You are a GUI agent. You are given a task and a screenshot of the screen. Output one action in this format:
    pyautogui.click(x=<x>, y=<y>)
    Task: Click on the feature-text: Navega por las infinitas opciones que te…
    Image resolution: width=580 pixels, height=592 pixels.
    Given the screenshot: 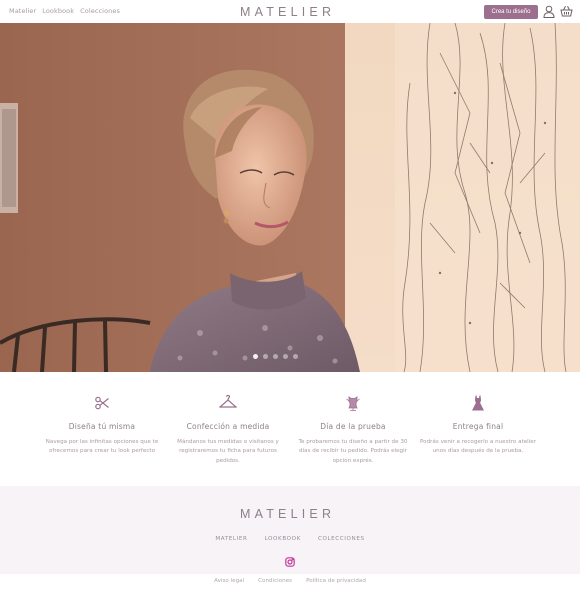 What is the action you would take?
    pyautogui.click(x=102, y=447)
    